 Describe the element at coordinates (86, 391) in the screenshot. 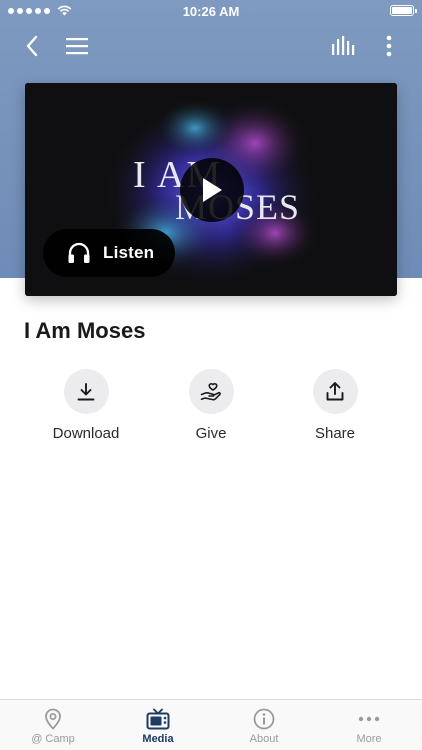

I see `download-icon` at that location.